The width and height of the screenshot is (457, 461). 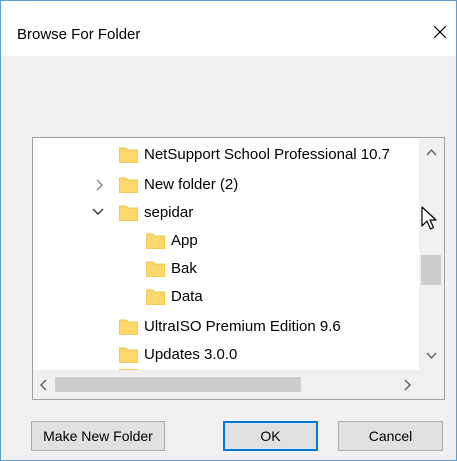 I want to click on scrollbar-corner, so click(x=431, y=384).